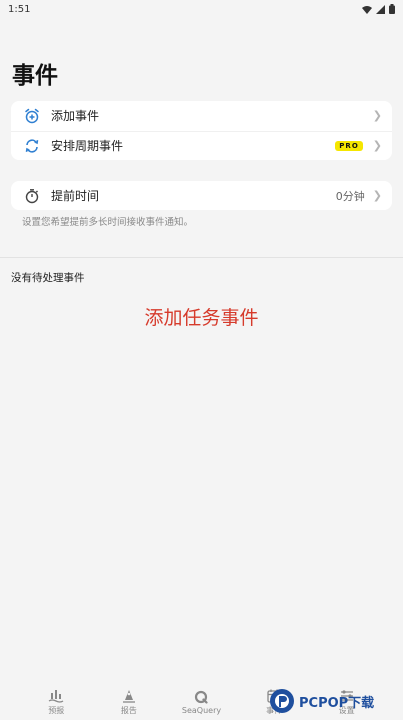  I want to click on tab-forecast: 预报, so click(56, 702).